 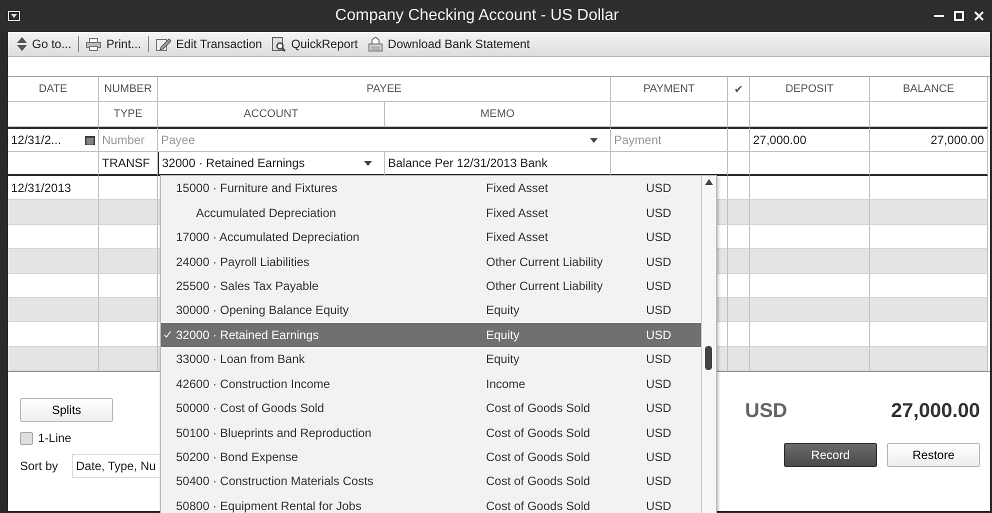 What do you see at coordinates (935, 412) in the screenshot?
I see `ending-balance: 27,000.00` at bounding box center [935, 412].